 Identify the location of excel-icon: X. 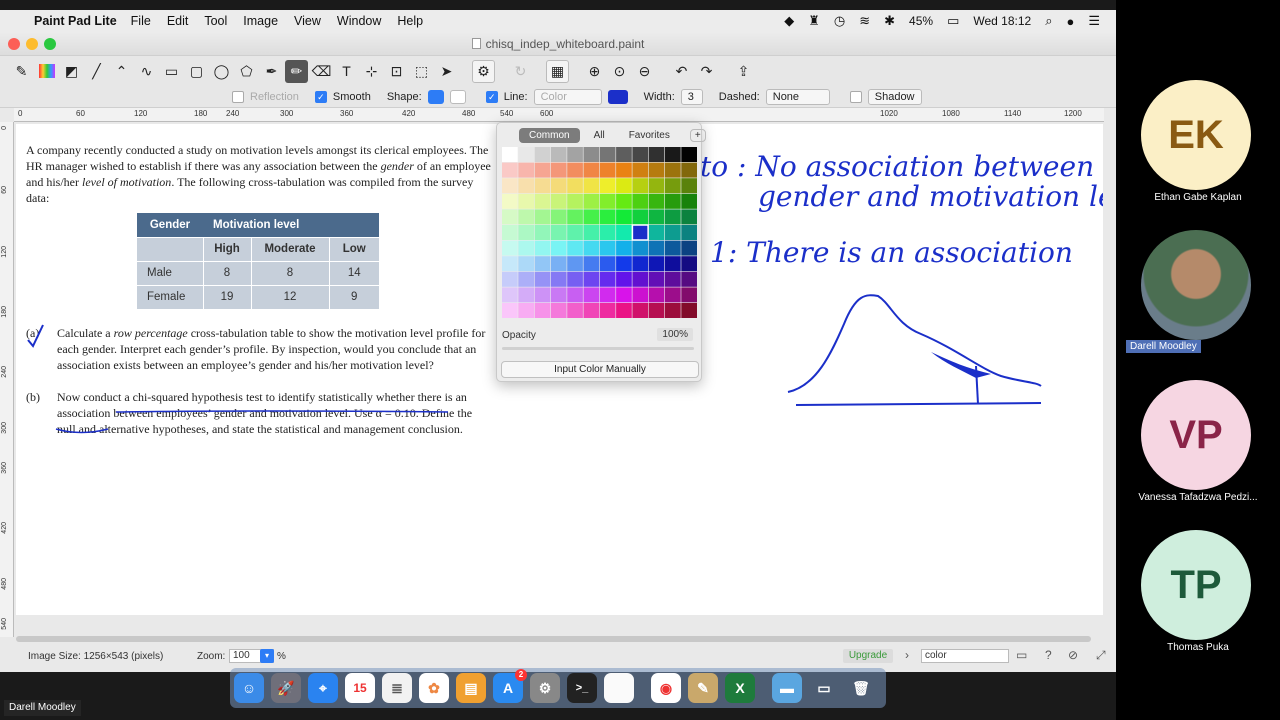
(740, 688).